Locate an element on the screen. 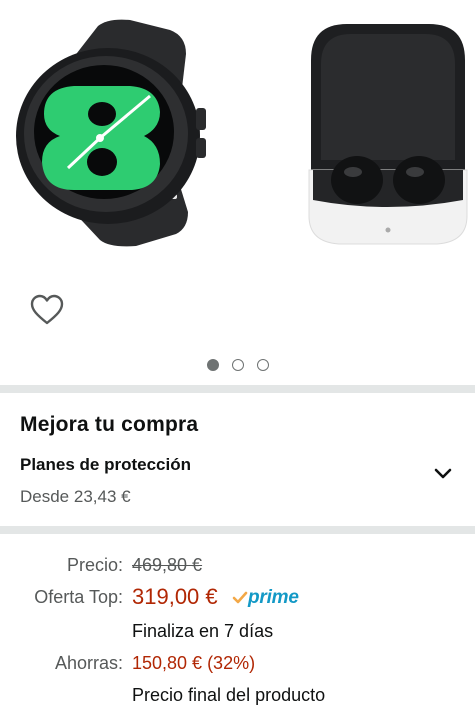 This screenshot has width=475, height=710. savings-label: Ahorras: is located at coordinates (88, 663).